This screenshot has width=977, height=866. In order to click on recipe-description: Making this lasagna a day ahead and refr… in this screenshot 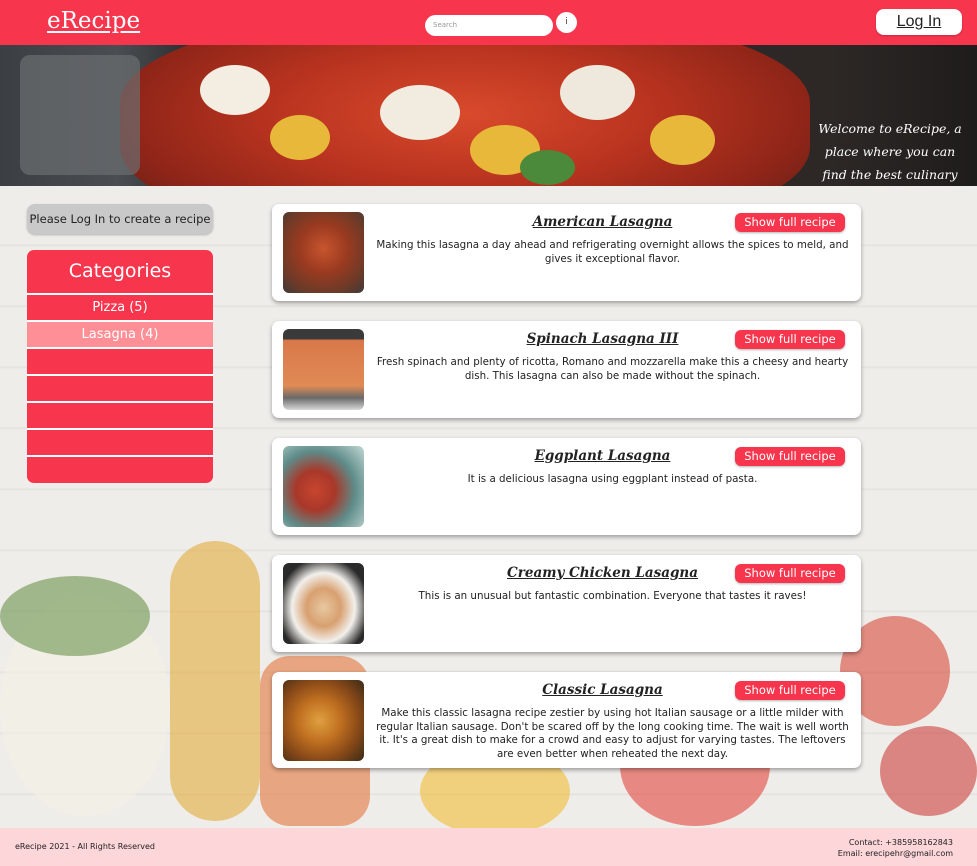, I will do `click(612, 252)`.